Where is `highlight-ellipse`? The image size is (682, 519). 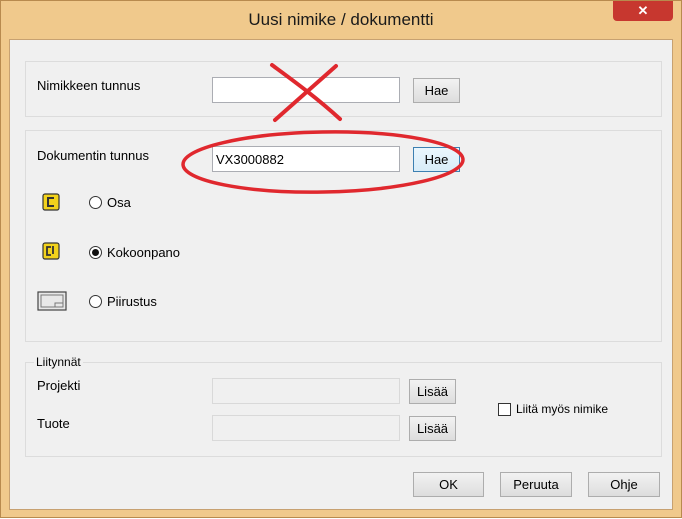 highlight-ellipse is located at coordinates (323, 162).